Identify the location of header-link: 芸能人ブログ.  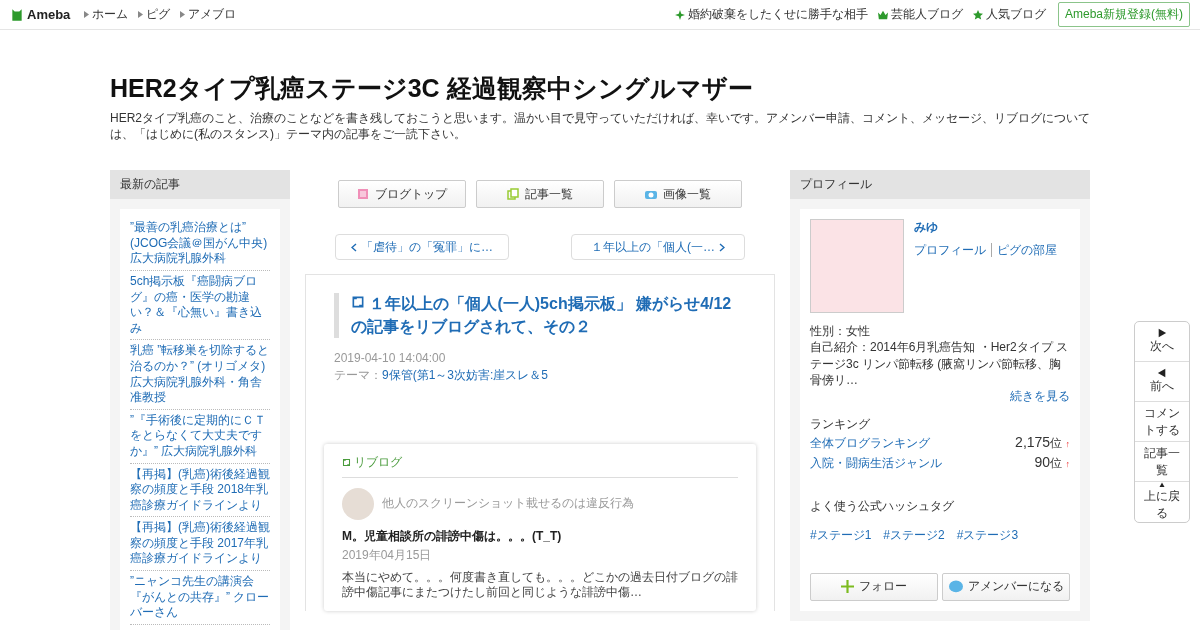
(920, 14).